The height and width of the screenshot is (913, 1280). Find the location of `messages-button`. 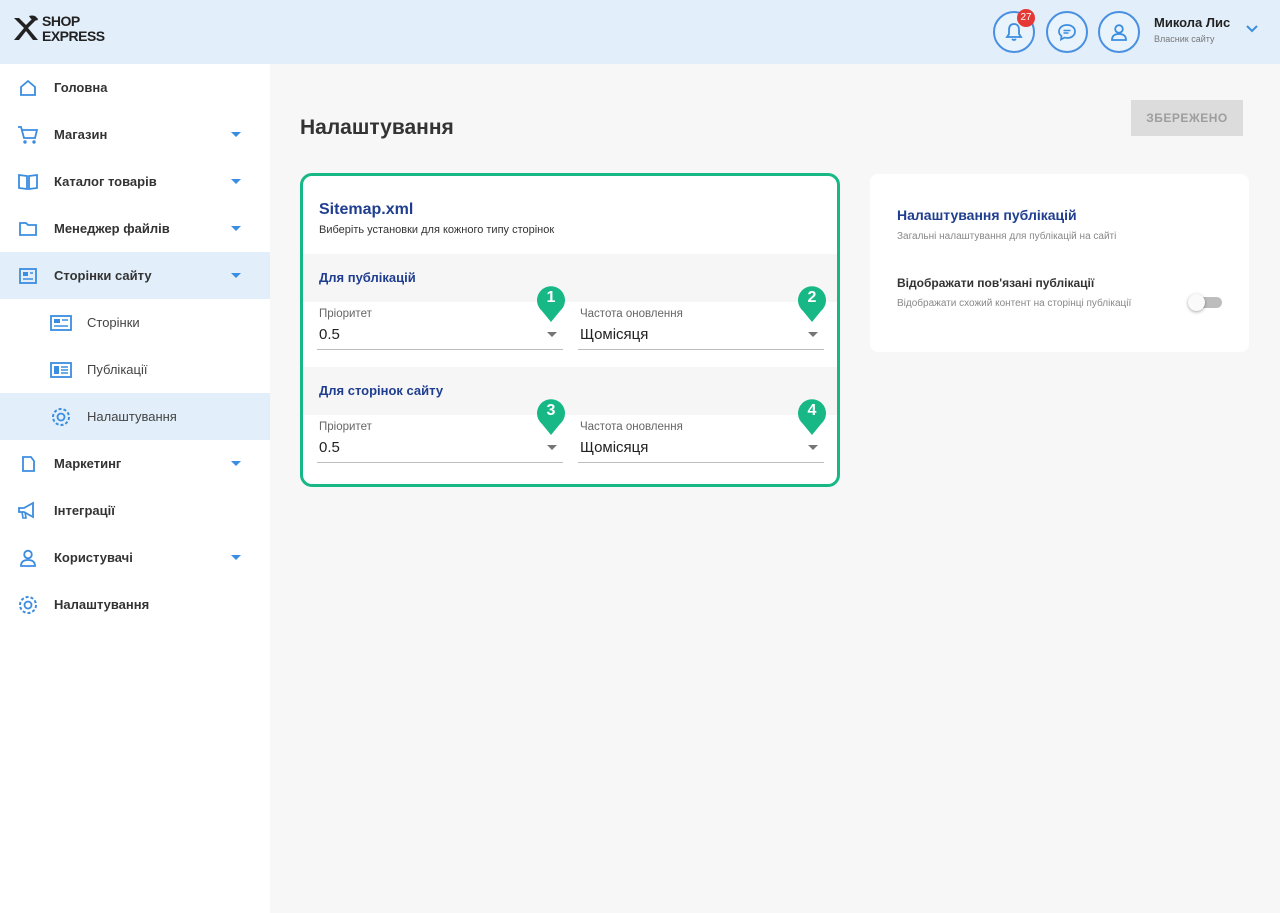

messages-button is located at coordinates (1067, 32).